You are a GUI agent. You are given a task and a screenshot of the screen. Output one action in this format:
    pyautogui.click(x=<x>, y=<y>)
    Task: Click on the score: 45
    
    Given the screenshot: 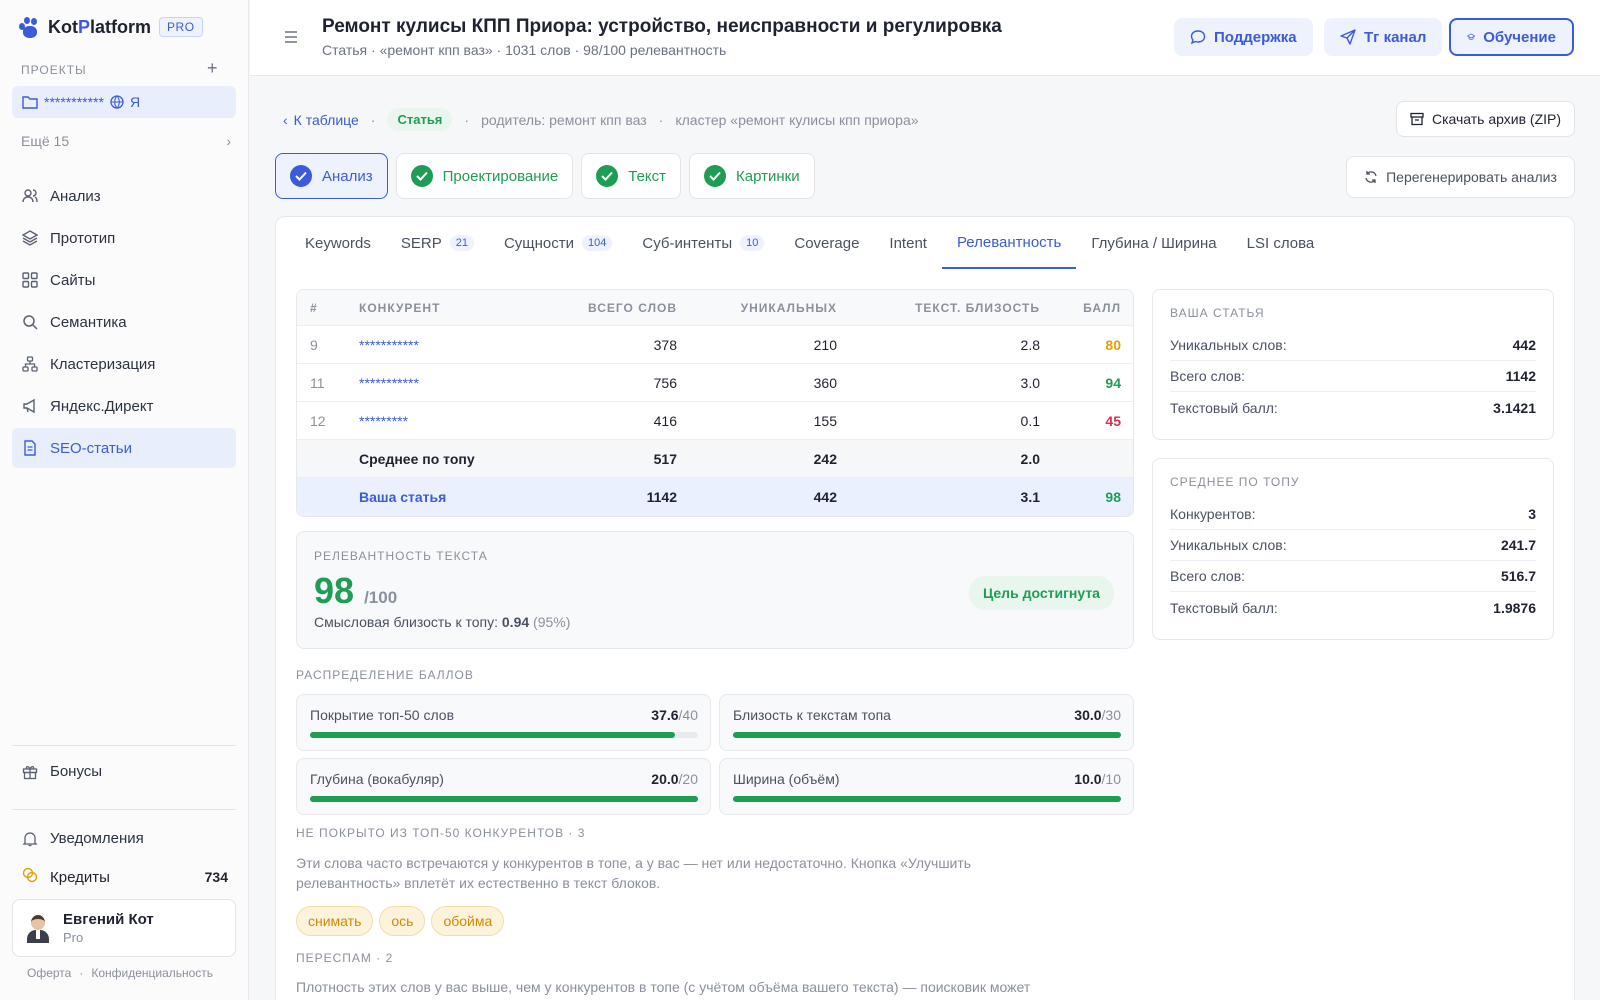 What is the action you would take?
    pyautogui.click(x=1113, y=420)
    